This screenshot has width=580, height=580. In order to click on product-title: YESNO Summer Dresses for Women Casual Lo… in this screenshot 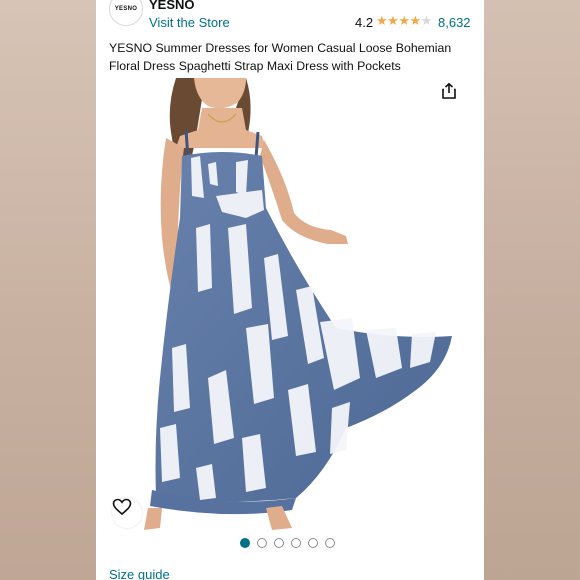, I will do `click(280, 57)`.